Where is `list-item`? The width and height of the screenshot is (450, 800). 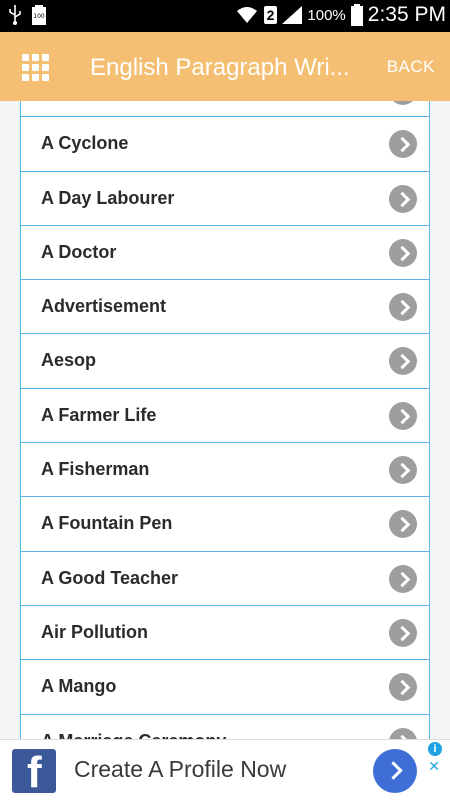 list-item is located at coordinates (225, 109).